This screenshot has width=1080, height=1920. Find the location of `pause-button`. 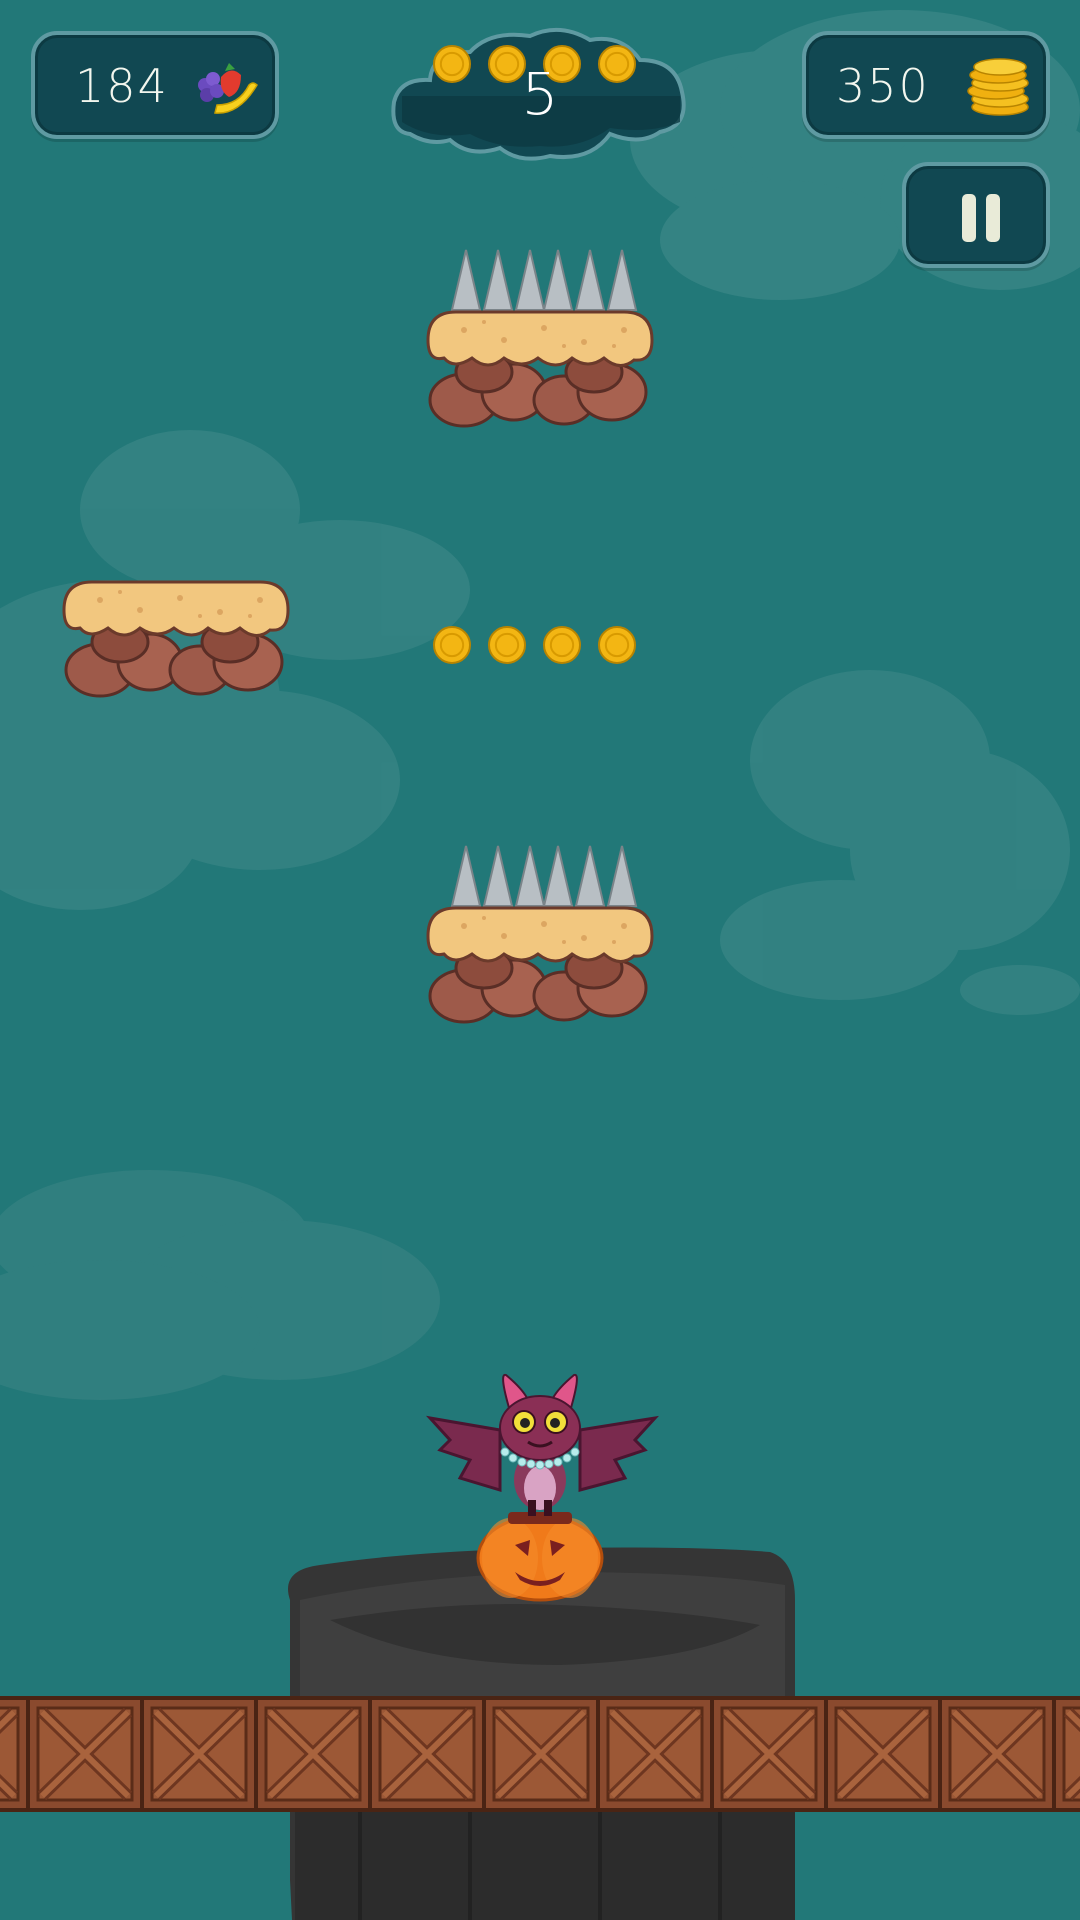

pause-button is located at coordinates (976, 215).